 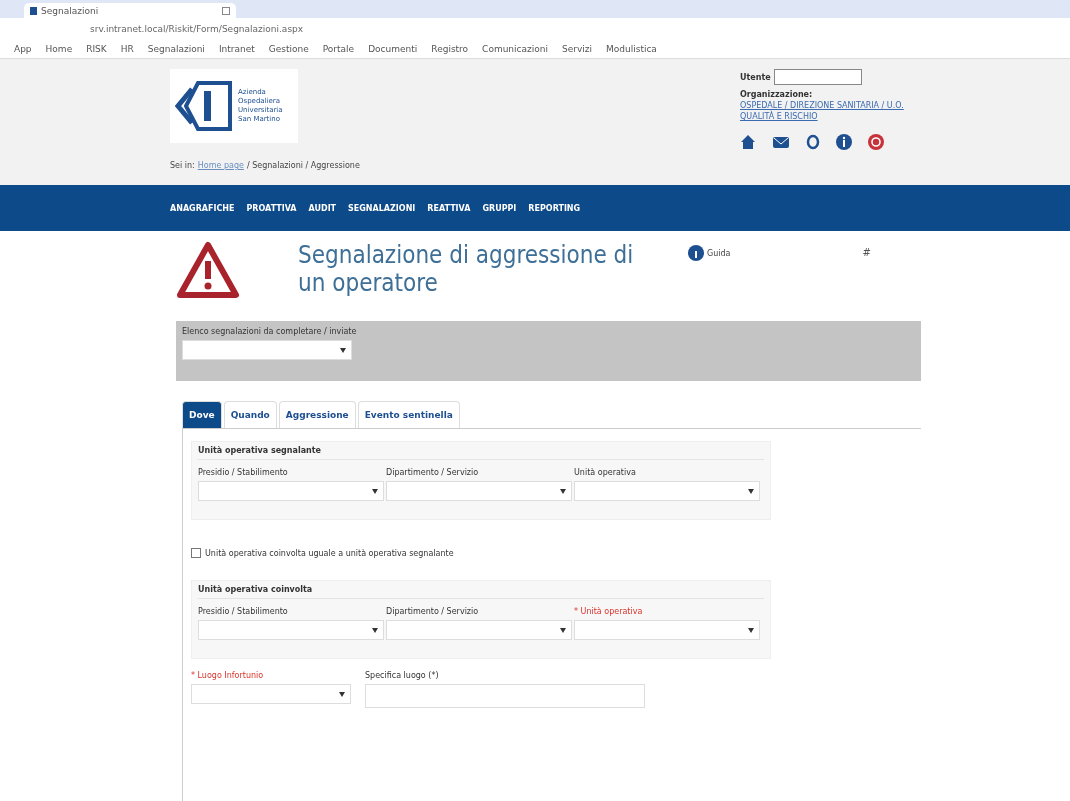 I want to click on nav-link: REPORTING, so click(x=554, y=208).